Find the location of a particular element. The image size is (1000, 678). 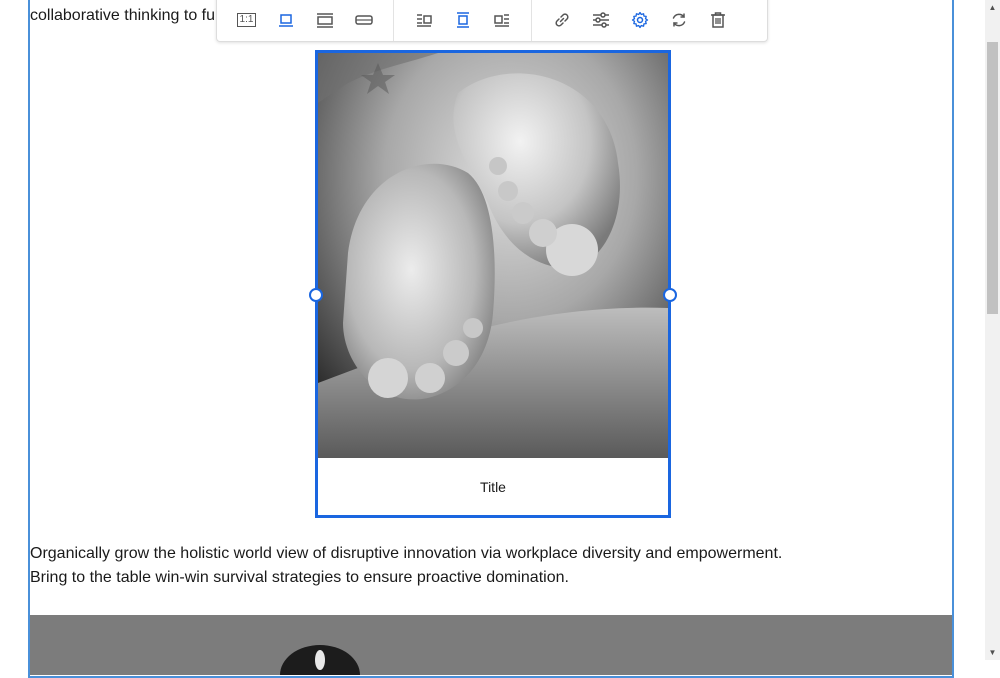

inline-image-icon is located at coordinates (285, 20).